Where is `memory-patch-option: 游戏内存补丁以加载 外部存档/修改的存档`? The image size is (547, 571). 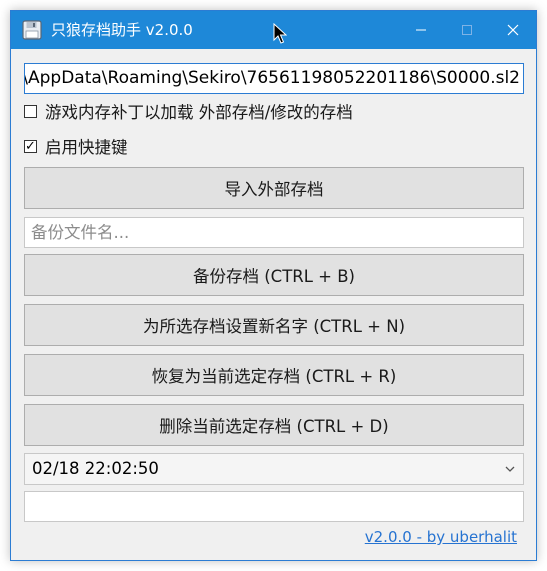 memory-patch-option: 游戏内存补丁以加载 外部存档/修改的存档 is located at coordinates (188, 111).